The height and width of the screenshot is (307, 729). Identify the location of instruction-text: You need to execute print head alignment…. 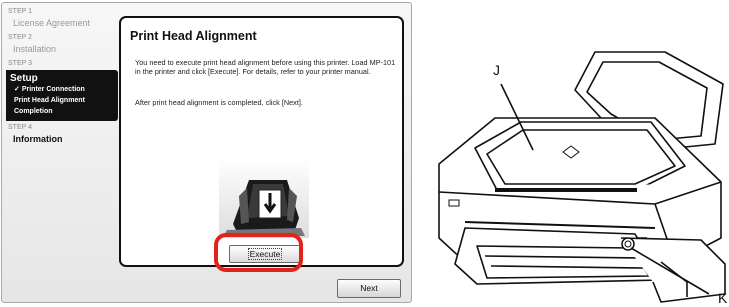
(265, 67).